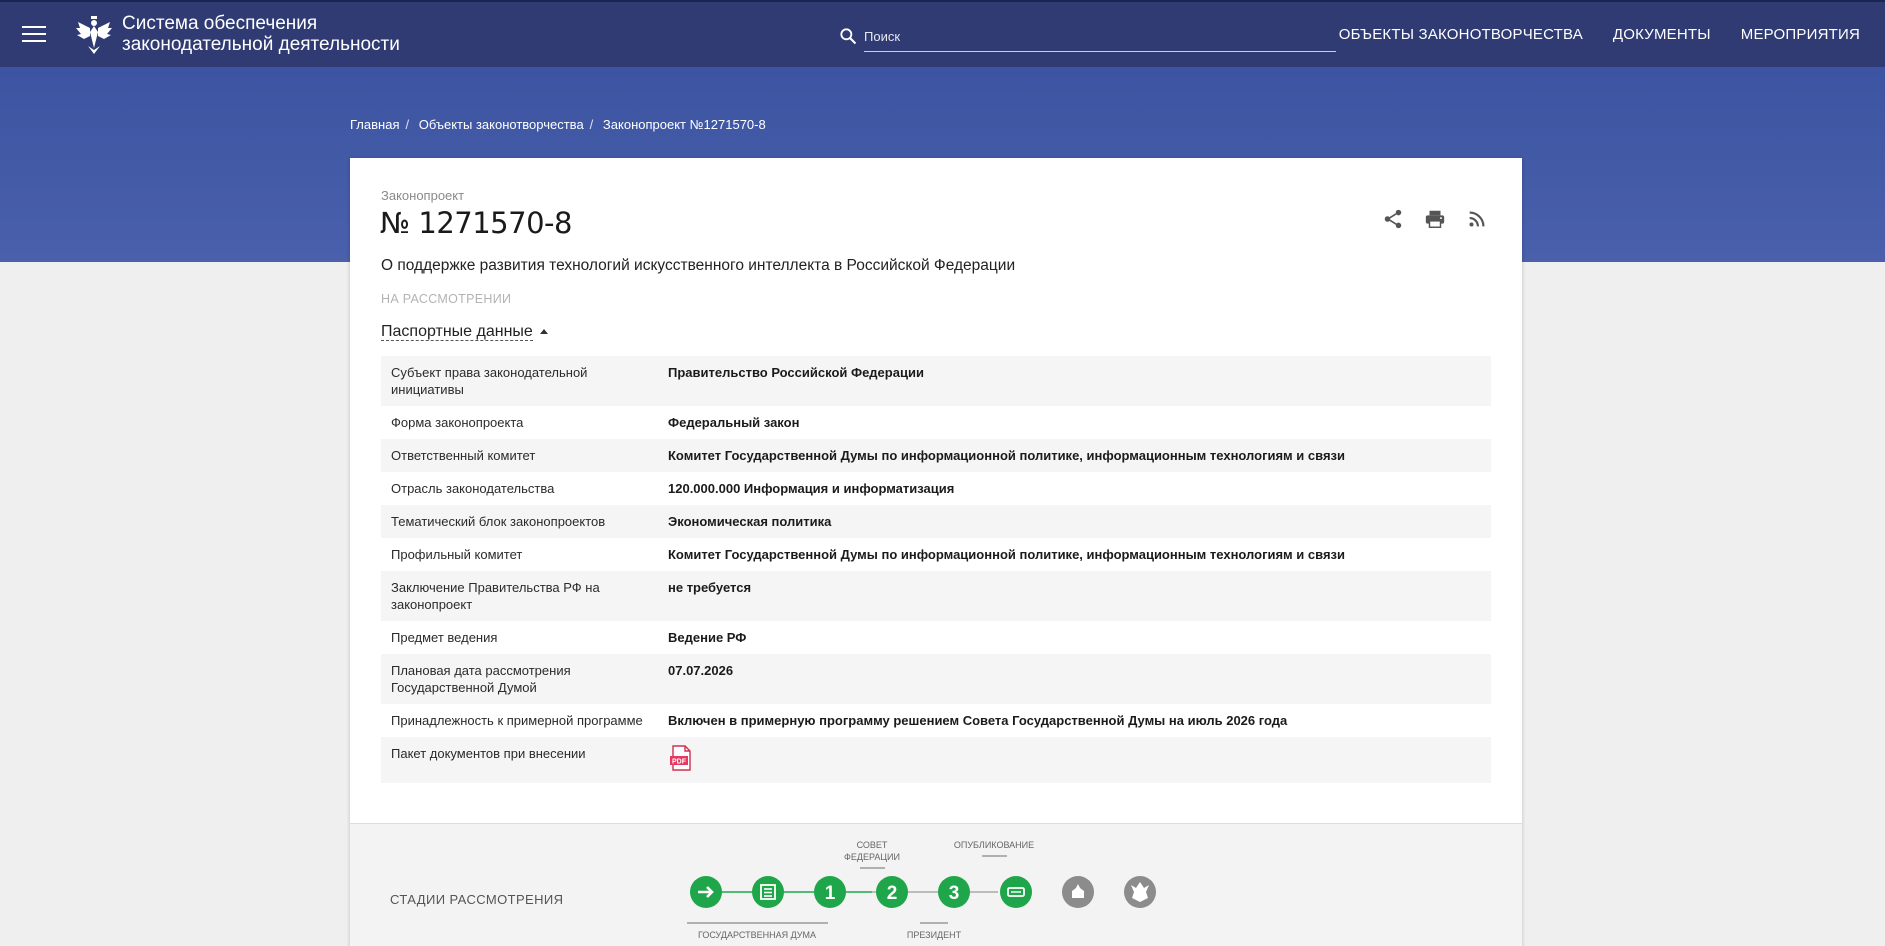 This screenshot has width=1885, height=946. I want to click on share-icon, so click(1393, 219).